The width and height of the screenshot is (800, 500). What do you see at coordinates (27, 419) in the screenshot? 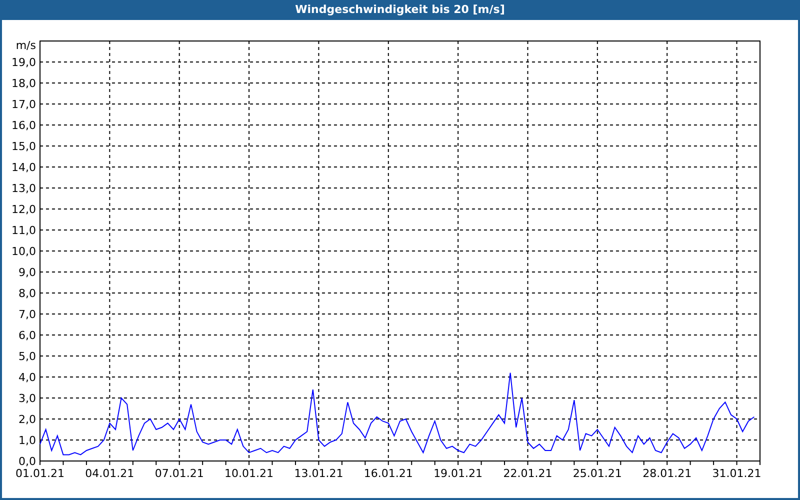
I see `y-tick-label: 2,0` at bounding box center [27, 419].